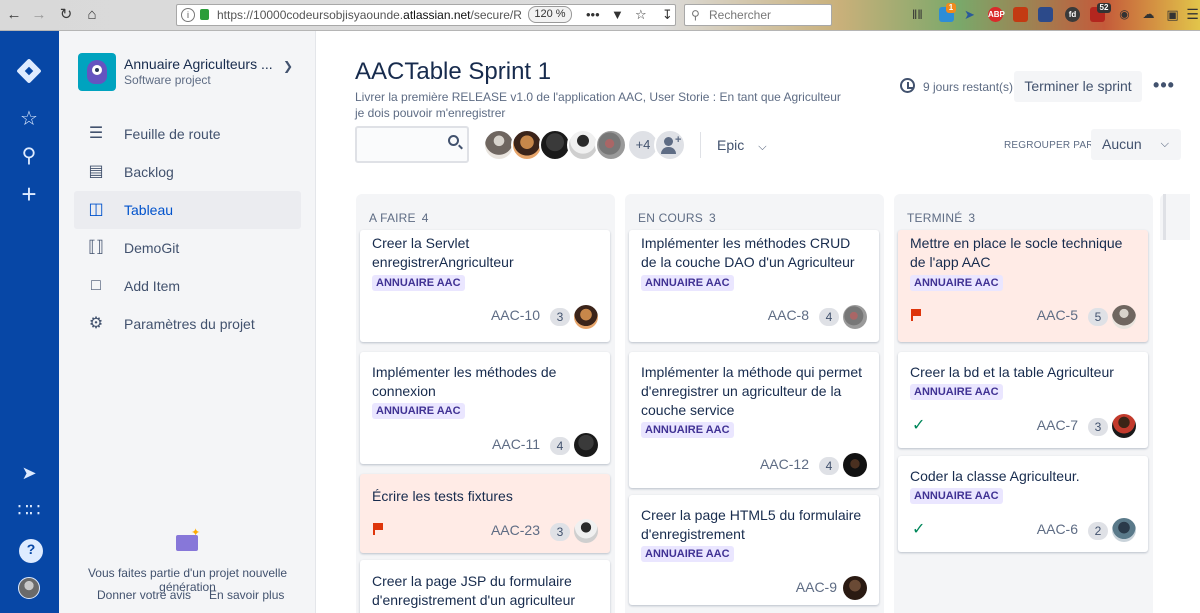  What do you see at coordinates (412, 144) in the screenshot?
I see `board-search-input` at bounding box center [412, 144].